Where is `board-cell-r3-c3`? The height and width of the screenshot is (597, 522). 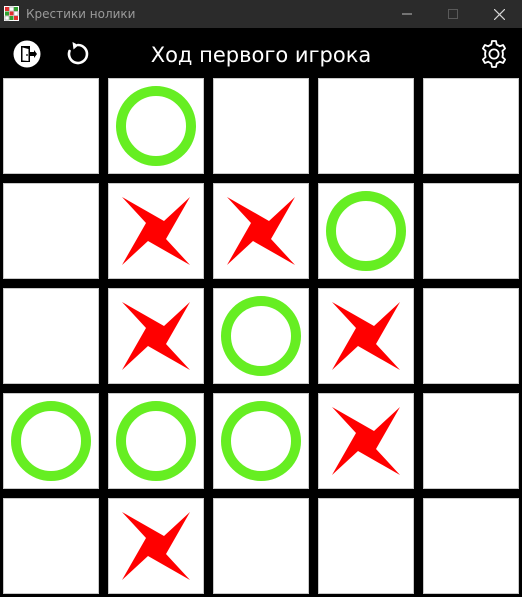 board-cell-r3-c3 is located at coordinates (261, 336).